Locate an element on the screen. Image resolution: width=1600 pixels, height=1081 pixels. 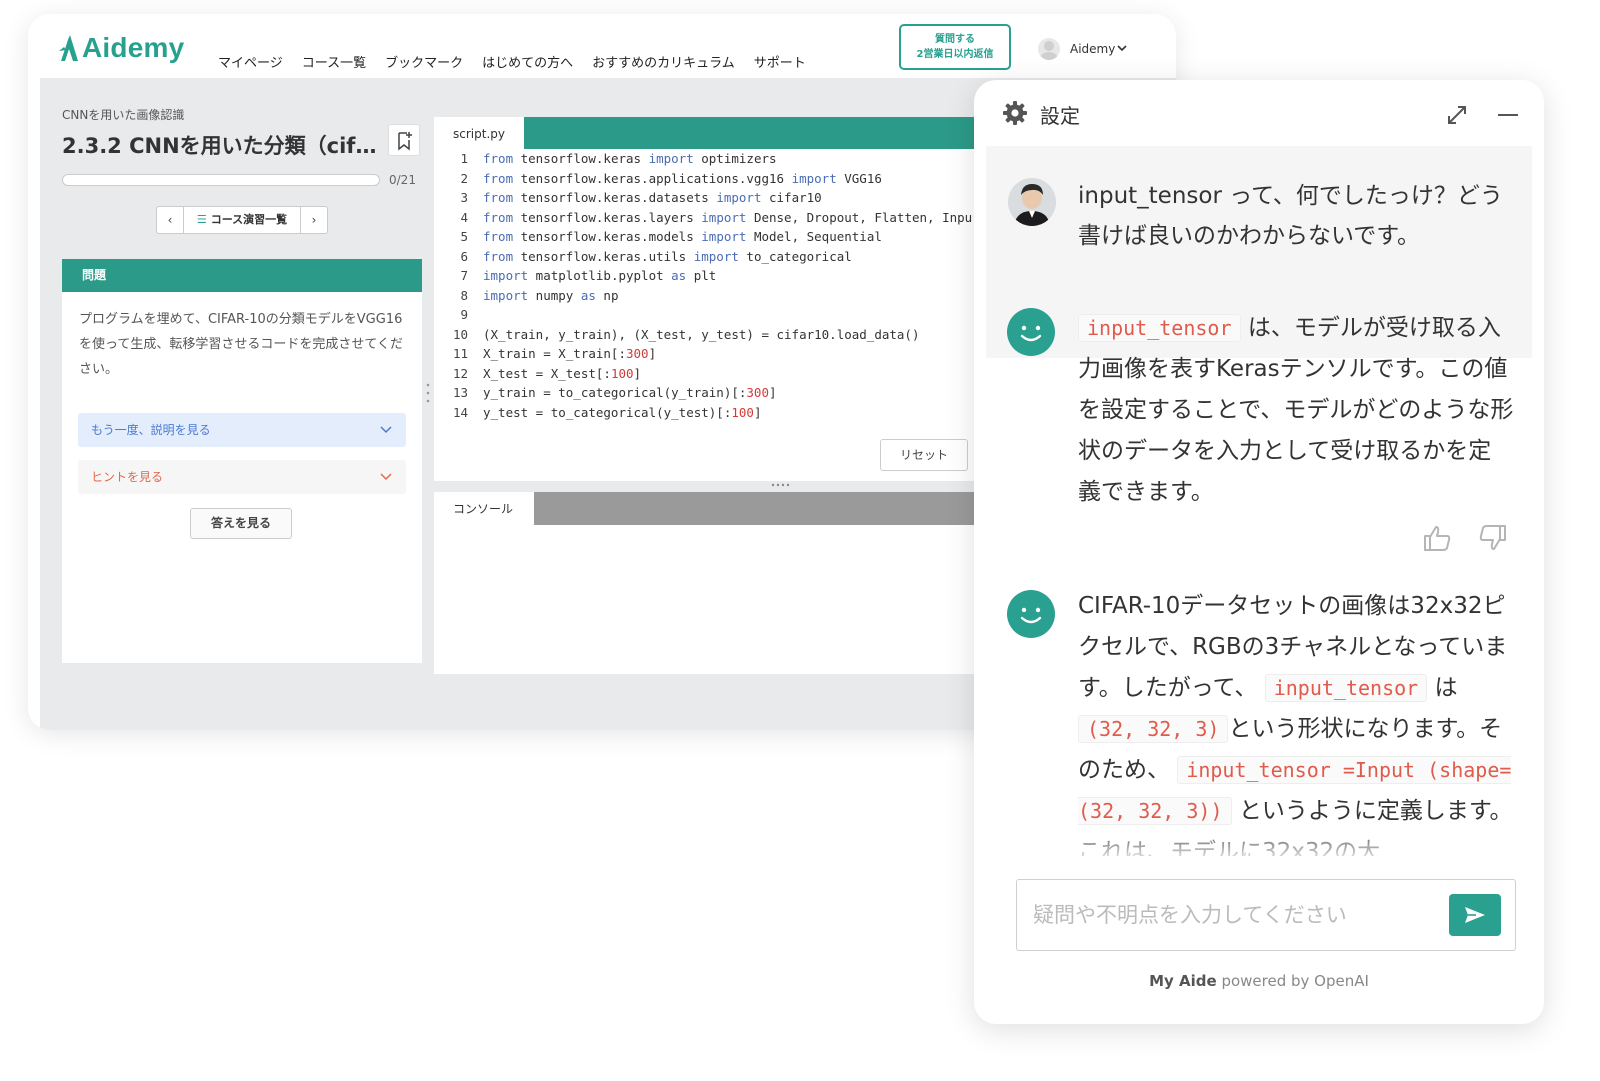
breadcrumb: CNNを用いた画像認識 is located at coordinates (123, 114).